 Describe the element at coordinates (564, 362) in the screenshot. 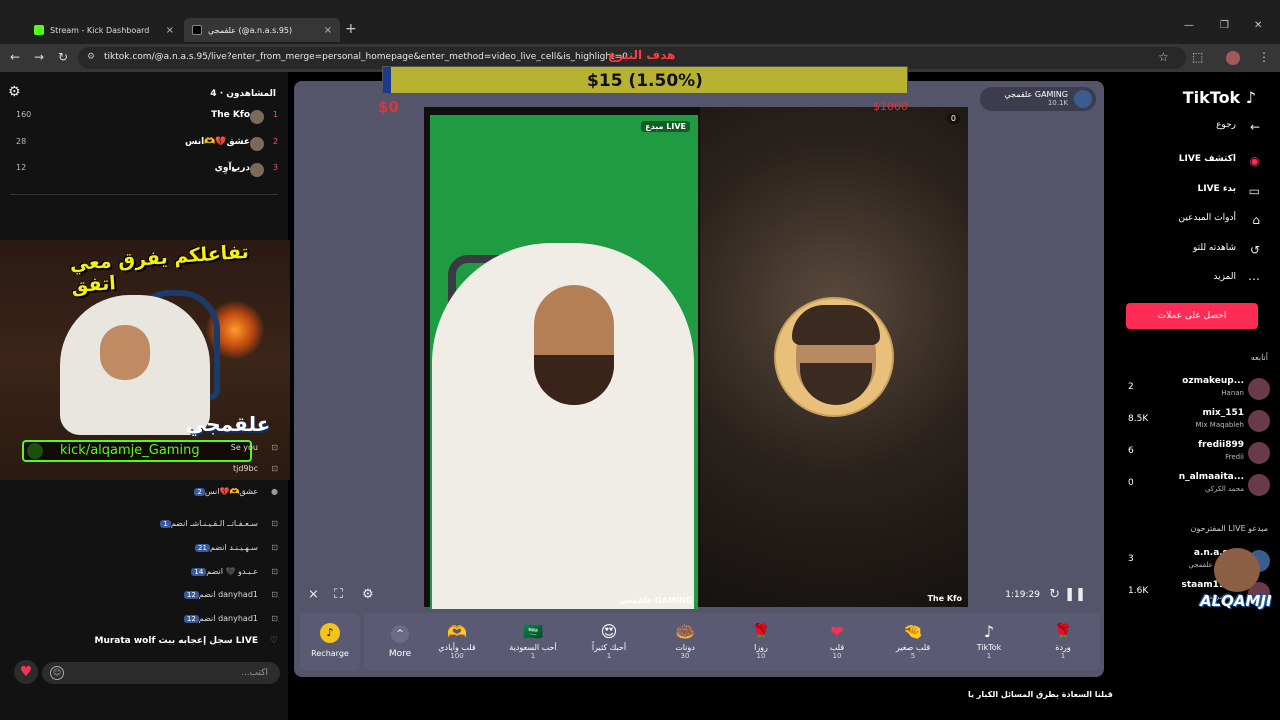

I see `left-video: مبدع LIVE علقمجي GAMING` at that location.